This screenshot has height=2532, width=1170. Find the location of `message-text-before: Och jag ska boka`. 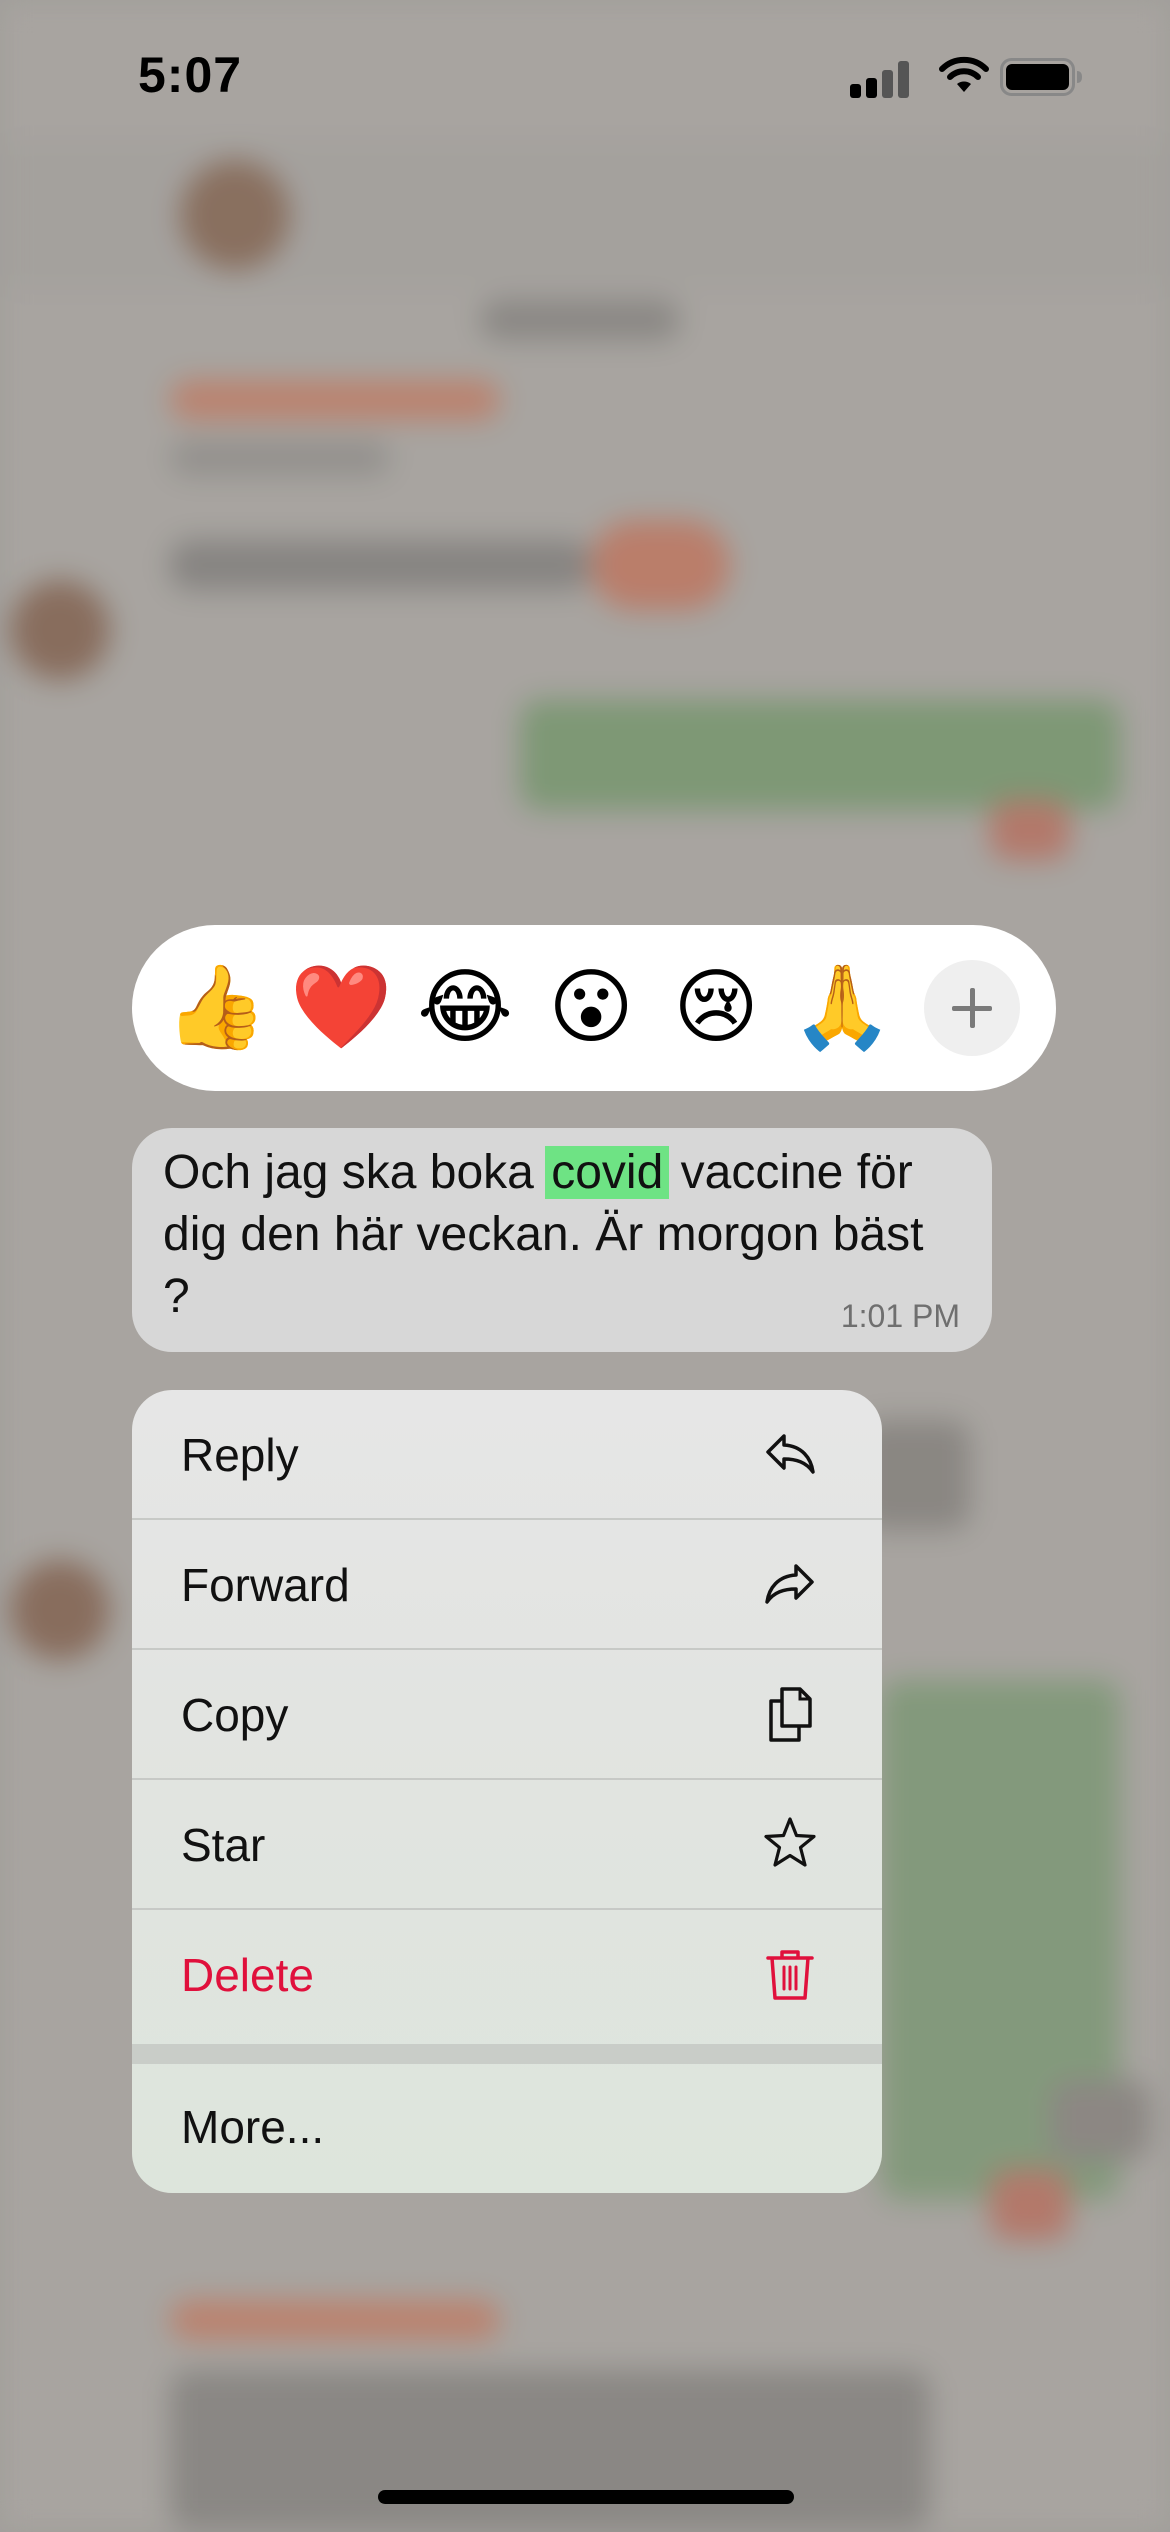

message-text-before: Och jag ska boka is located at coordinates (355, 1172).